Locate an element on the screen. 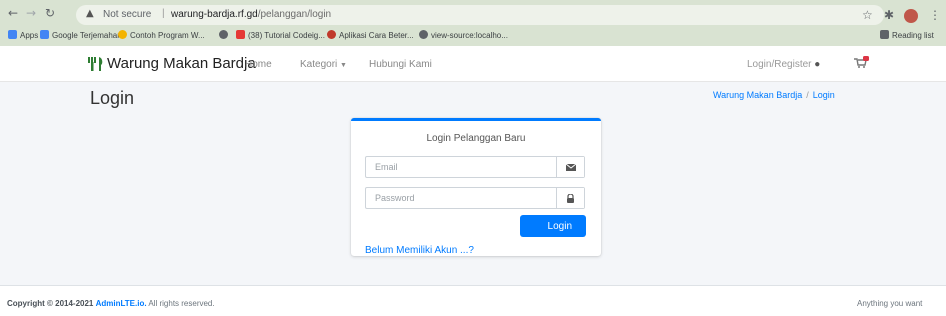 The width and height of the screenshot is (946, 316). brand-name: Warung Makan Bardja is located at coordinates (181, 63).